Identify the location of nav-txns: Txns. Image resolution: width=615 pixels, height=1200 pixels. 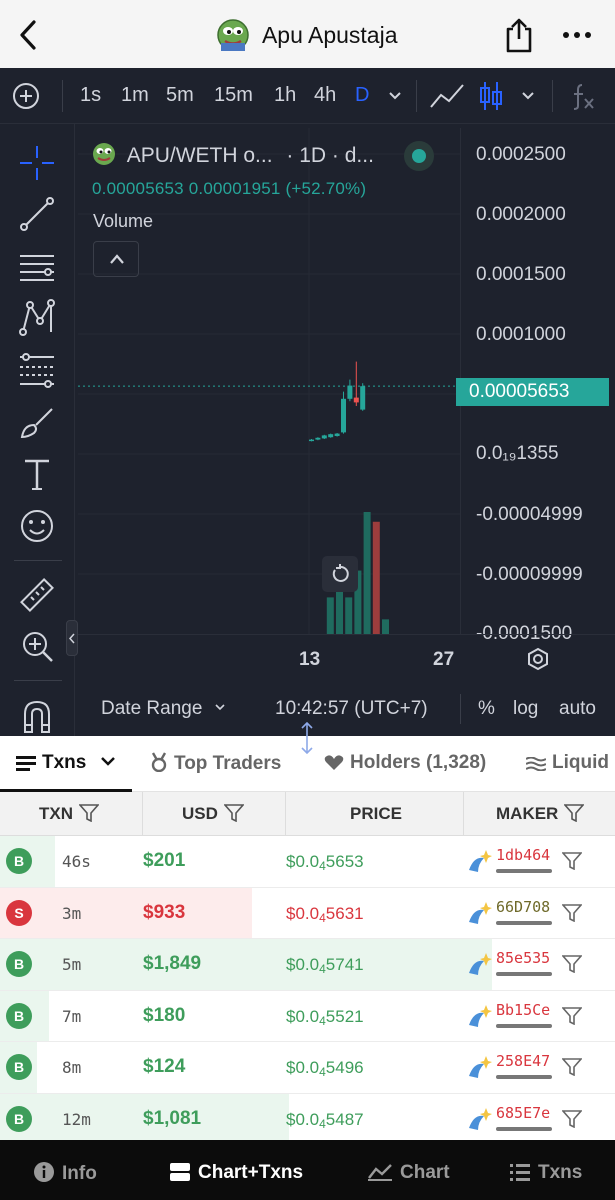
(546, 1173).